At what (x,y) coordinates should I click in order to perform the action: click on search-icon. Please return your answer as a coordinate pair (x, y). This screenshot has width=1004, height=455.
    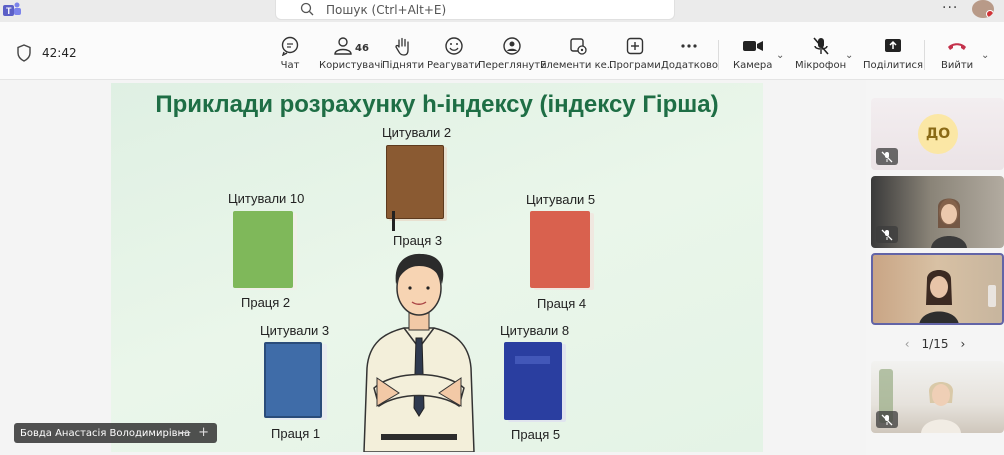
    Looking at the image, I should click on (307, 9).